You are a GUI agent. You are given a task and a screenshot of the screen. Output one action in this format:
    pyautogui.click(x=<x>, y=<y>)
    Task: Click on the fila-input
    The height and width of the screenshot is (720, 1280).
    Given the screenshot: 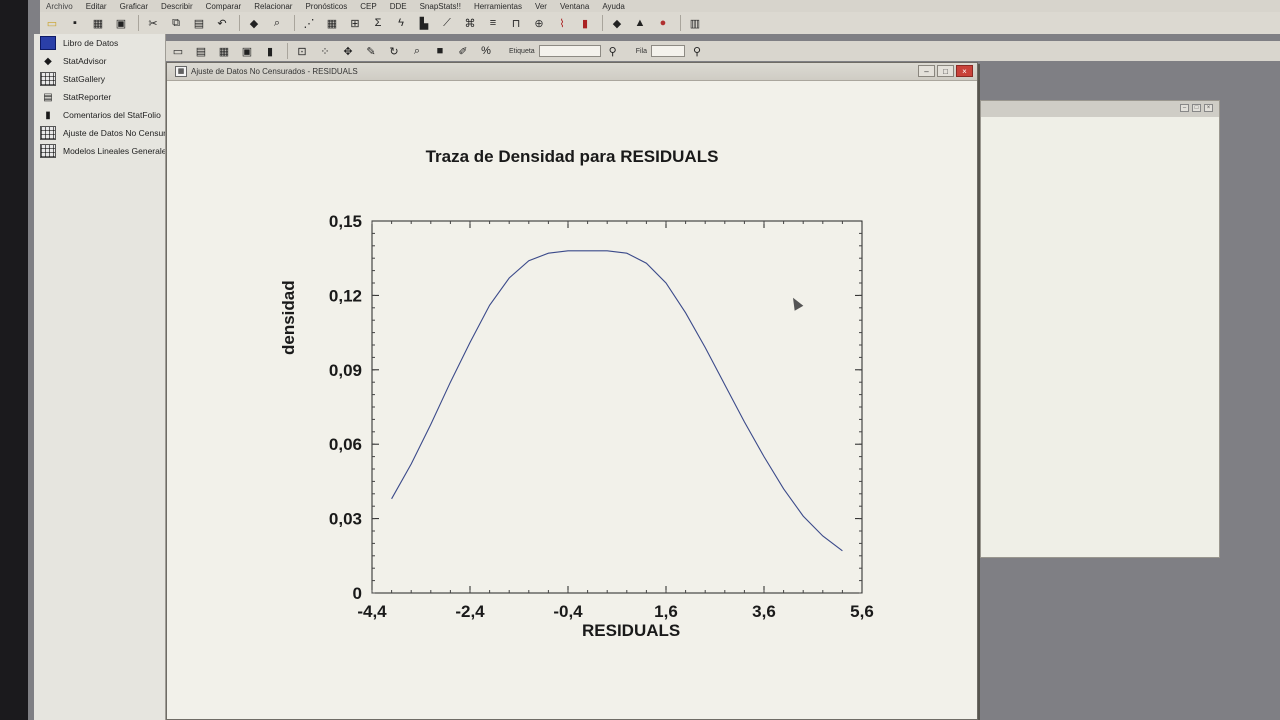 What is the action you would take?
    pyautogui.click(x=667, y=51)
    